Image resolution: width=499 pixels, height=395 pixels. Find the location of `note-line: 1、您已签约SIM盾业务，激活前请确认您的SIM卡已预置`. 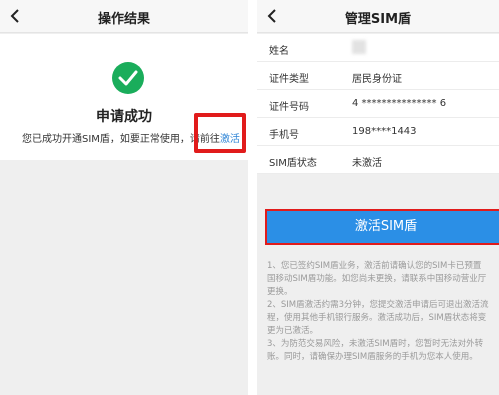

note-line: 1、您已签约SIM盾业务，激活前请确认您的SIM卡已预置 is located at coordinates (374, 266).